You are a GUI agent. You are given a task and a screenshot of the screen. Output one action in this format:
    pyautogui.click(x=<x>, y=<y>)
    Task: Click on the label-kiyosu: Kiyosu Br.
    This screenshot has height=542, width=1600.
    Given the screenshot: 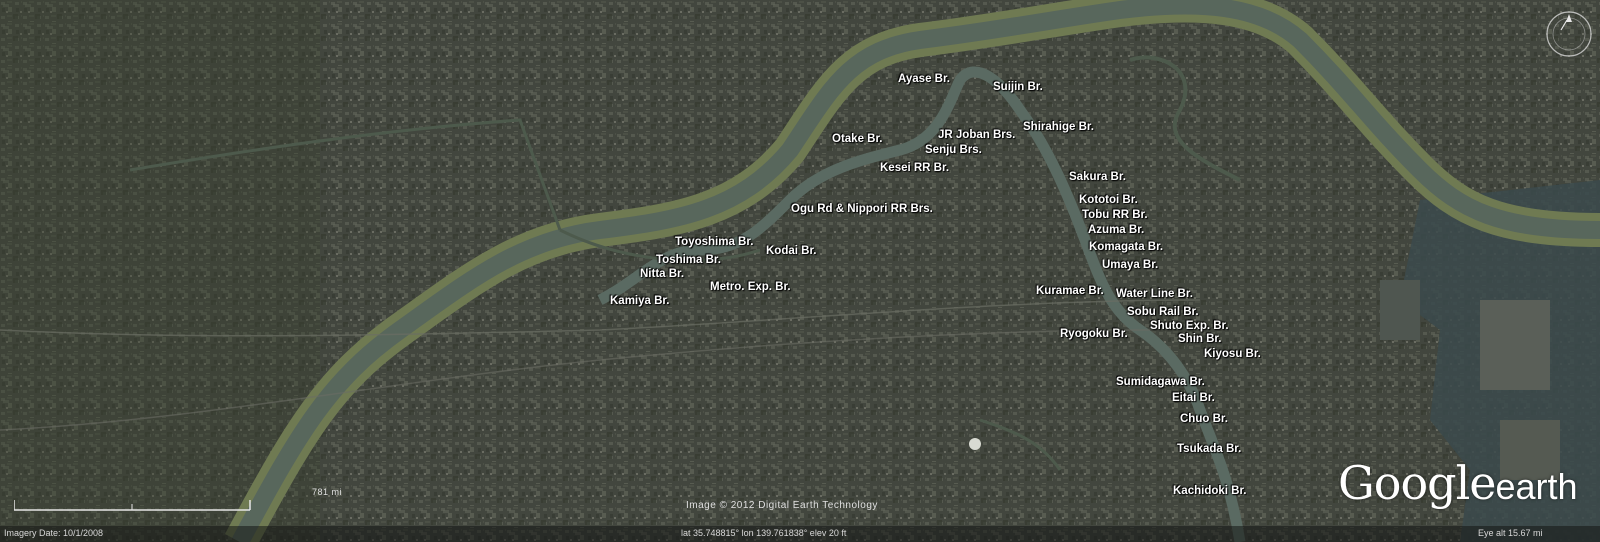 What is the action you would take?
    pyautogui.click(x=1232, y=354)
    